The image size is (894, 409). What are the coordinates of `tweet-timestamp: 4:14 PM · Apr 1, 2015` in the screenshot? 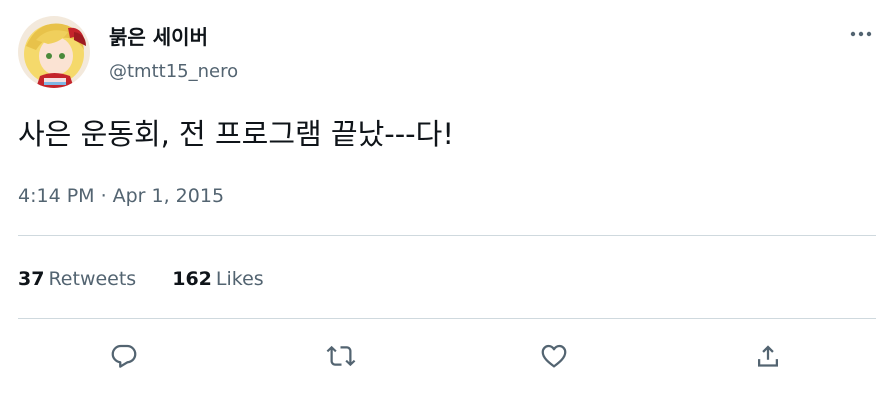 It's located at (121, 196).